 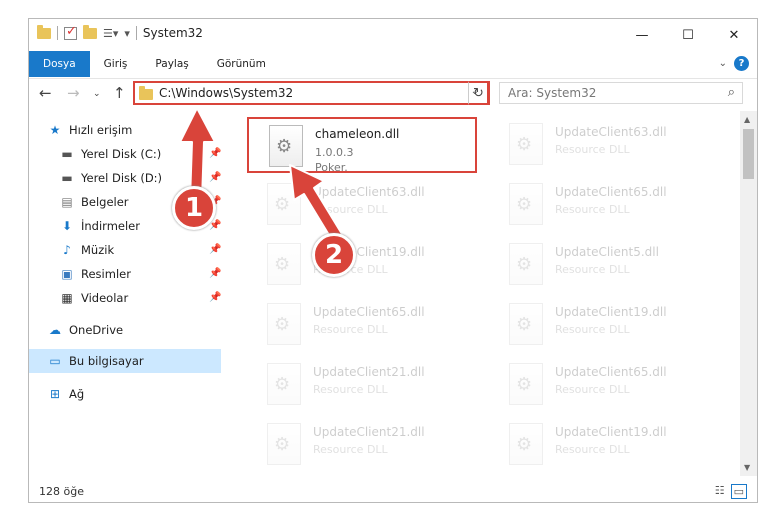 I want to click on sidebar-item-quick-access: ★ Hızlı erişim, so click(x=90, y=130).